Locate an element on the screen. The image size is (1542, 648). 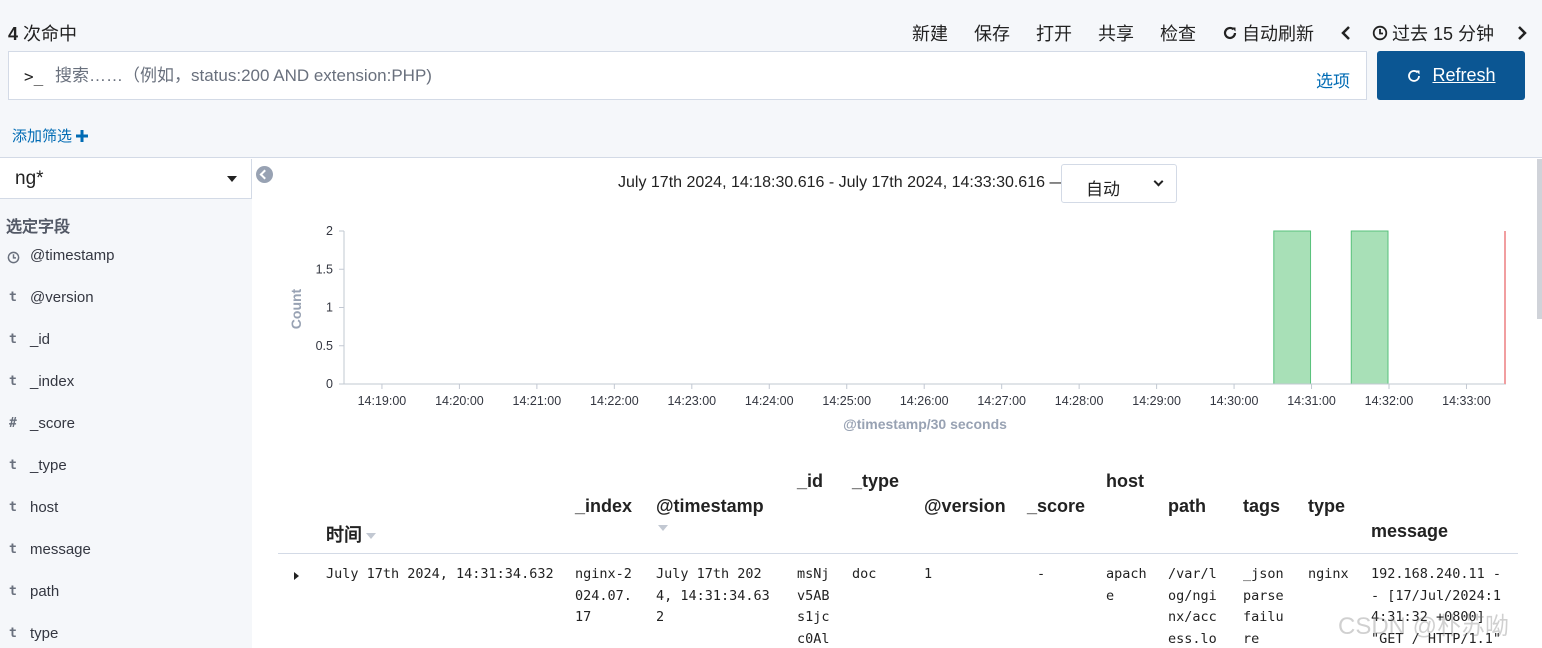
hits-counter: 4 次命中 is located at coordinates (42, 33).